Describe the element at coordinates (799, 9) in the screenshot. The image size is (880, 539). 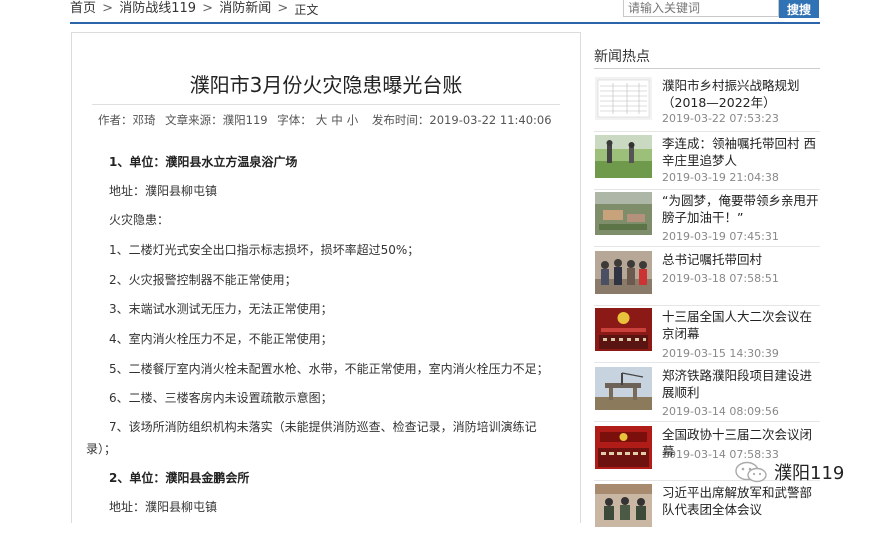
I see `search-button: 搜搜` at that location.